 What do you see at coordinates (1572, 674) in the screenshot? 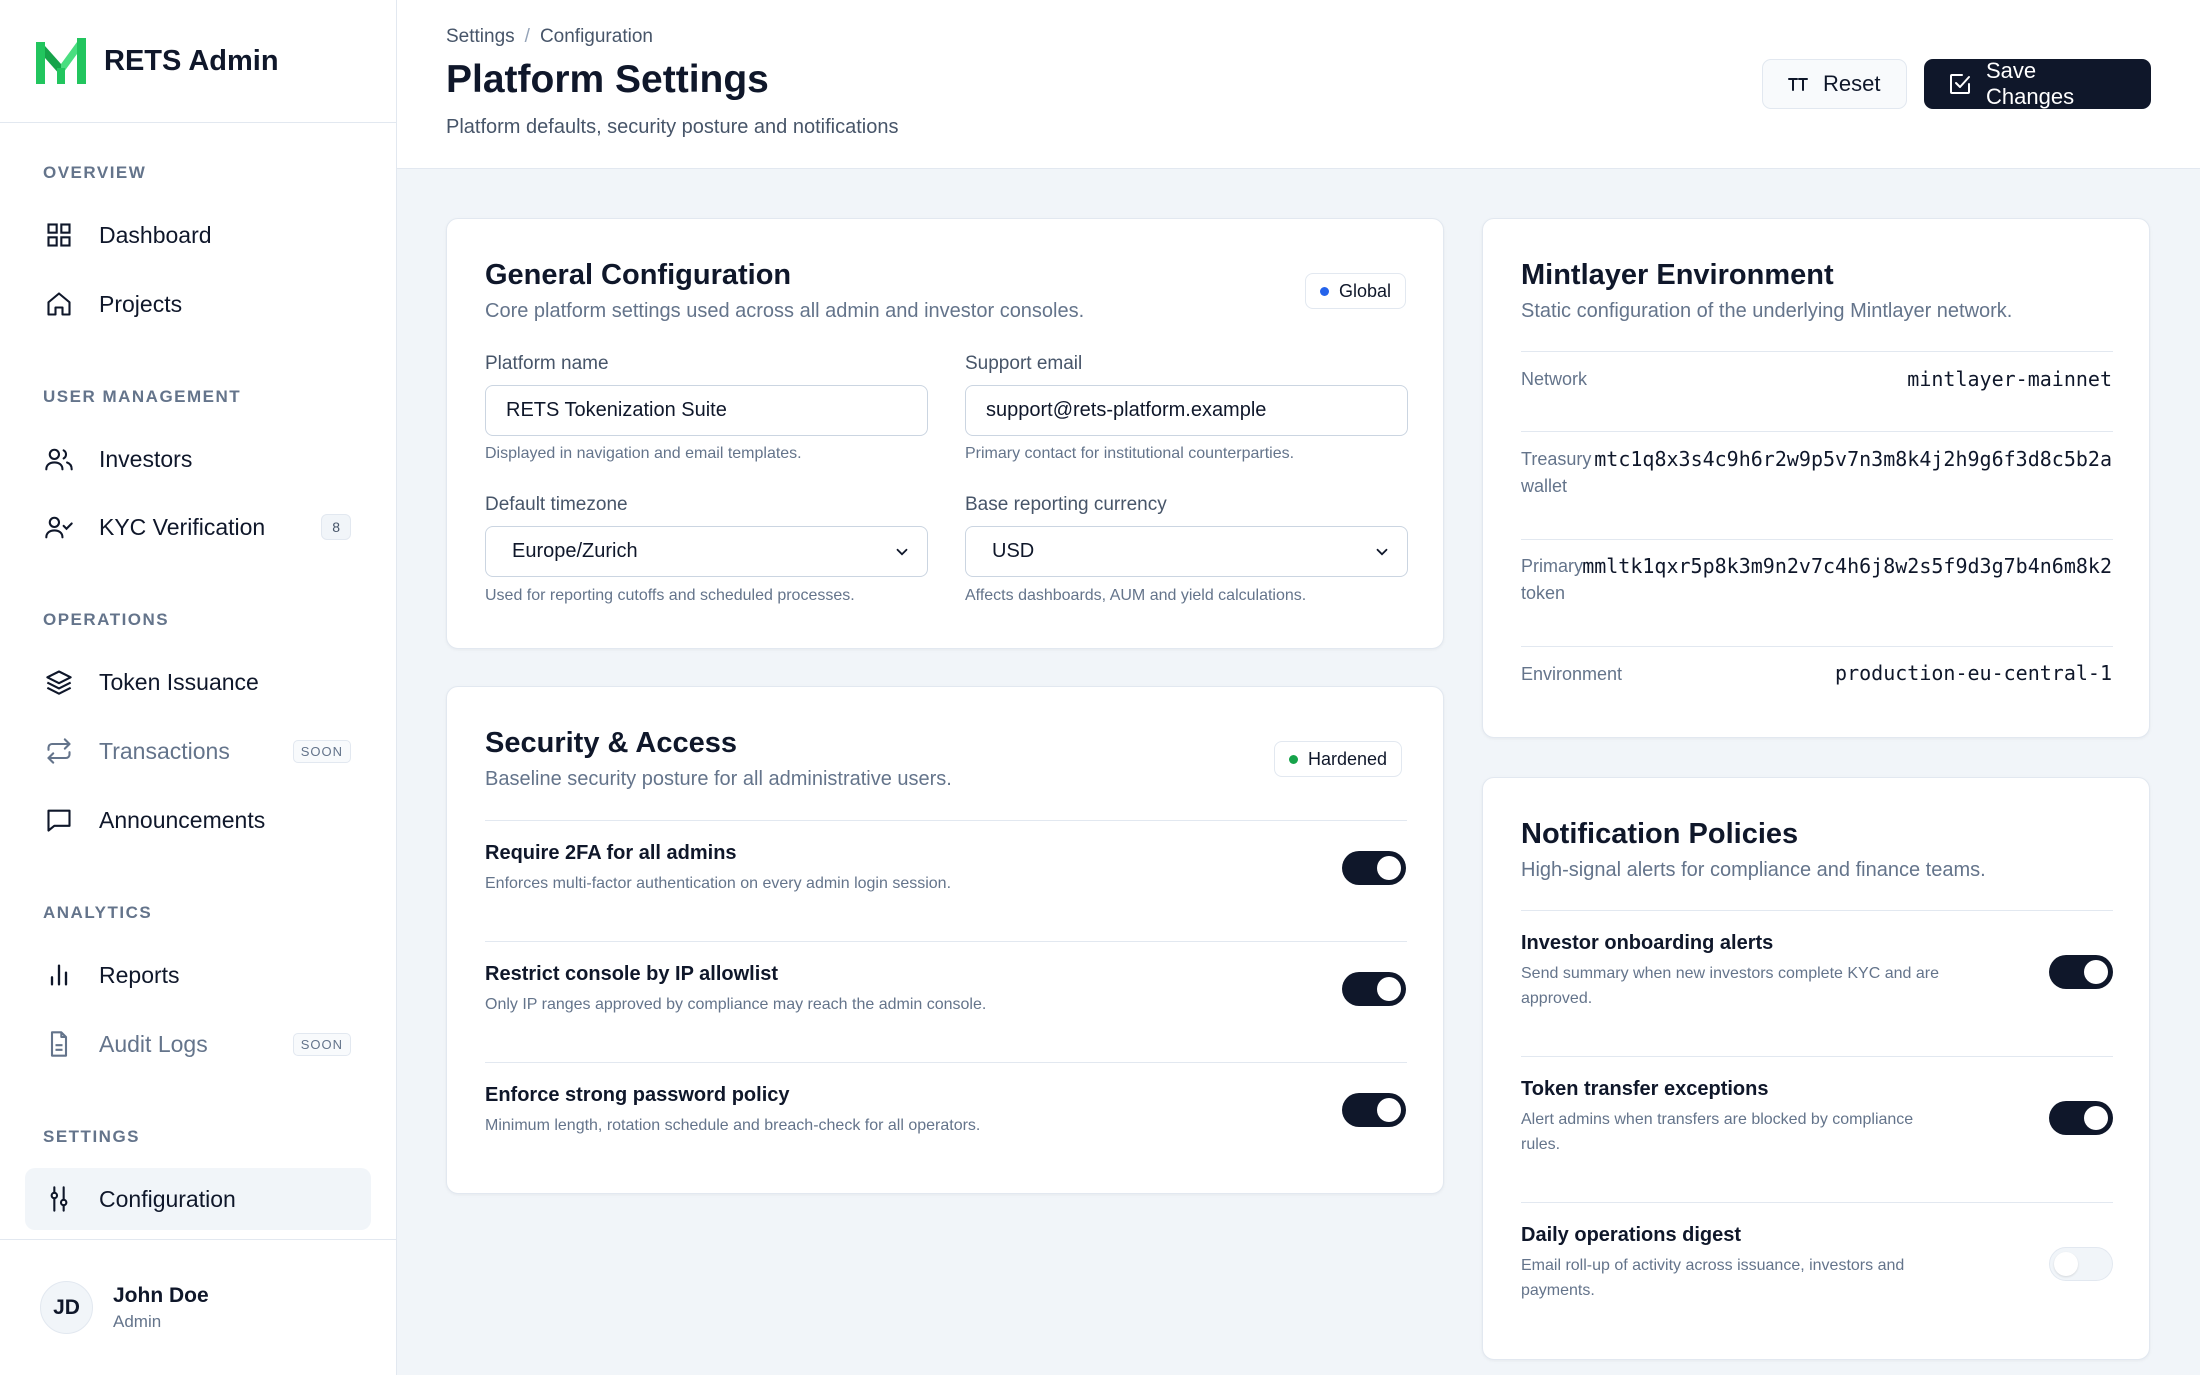
I see `env-key-environment: Environment` at bounding box center [1572, 674].